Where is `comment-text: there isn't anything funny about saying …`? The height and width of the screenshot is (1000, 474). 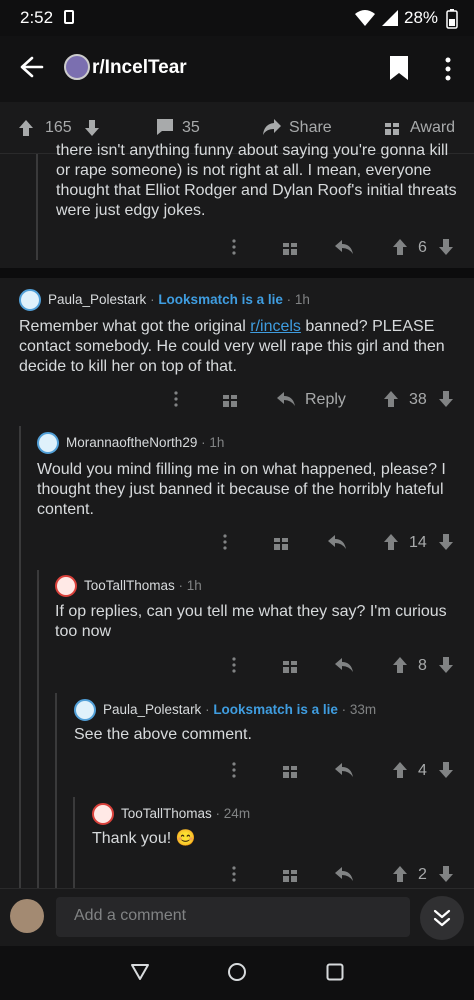 comment-text: there isn't anything funny about saying … is located at coordinates (256, 180).